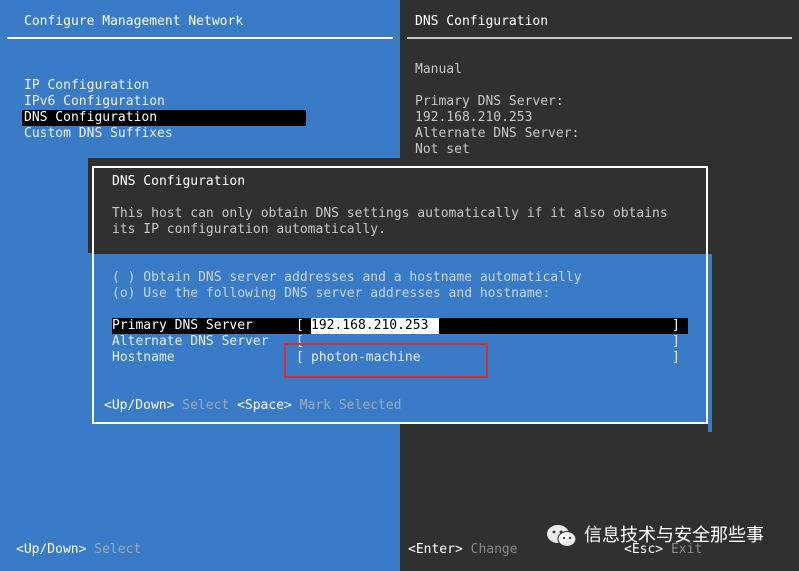 This screenshot has height=571, width=799. What do you see at coordinates (375, 326) in the screenshot?
I see `primary-dns-input: 192.168.210.253` at bounding box center [375, 326].